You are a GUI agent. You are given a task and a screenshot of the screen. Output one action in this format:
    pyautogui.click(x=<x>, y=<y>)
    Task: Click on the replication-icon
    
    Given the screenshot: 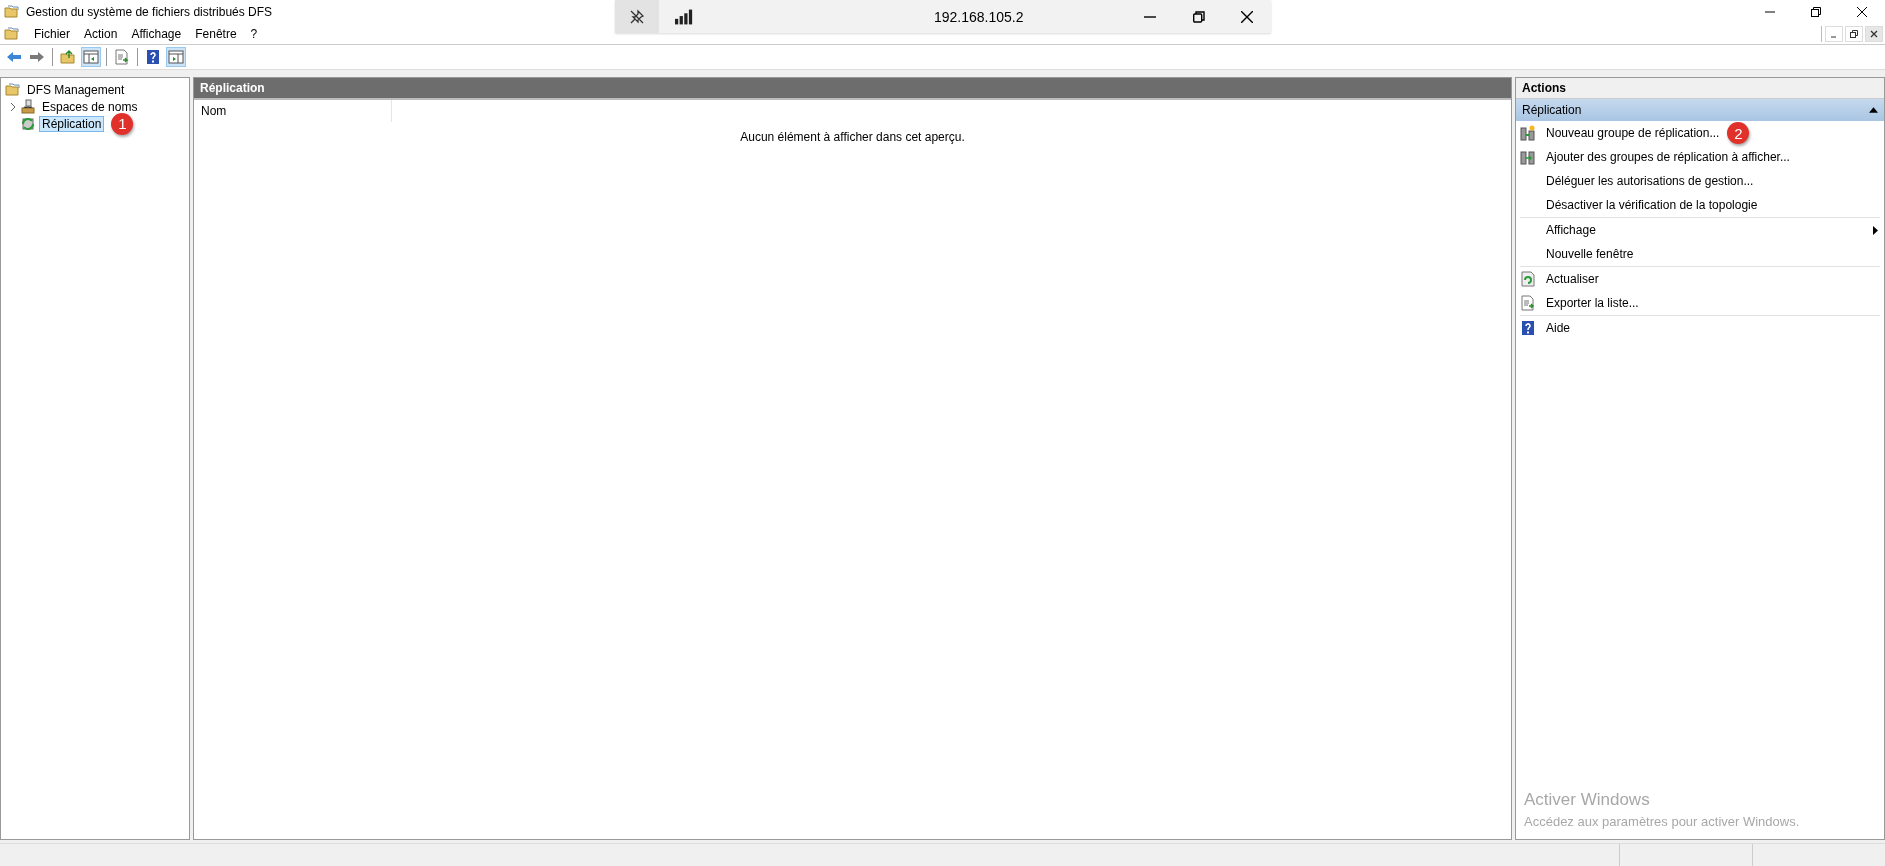 What is the action you would take?
    pyautogui.click(x=28, y=123)
    